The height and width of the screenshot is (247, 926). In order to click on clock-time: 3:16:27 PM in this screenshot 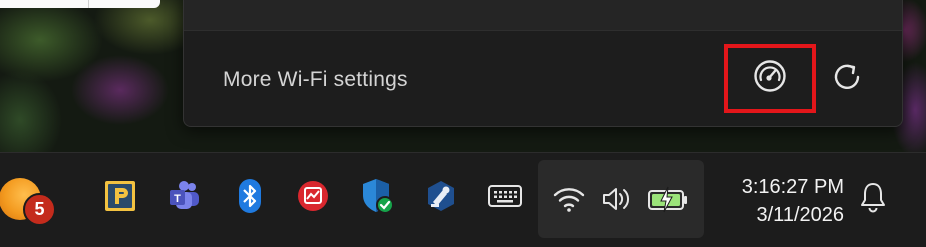, I will do `click(792, 187)`.